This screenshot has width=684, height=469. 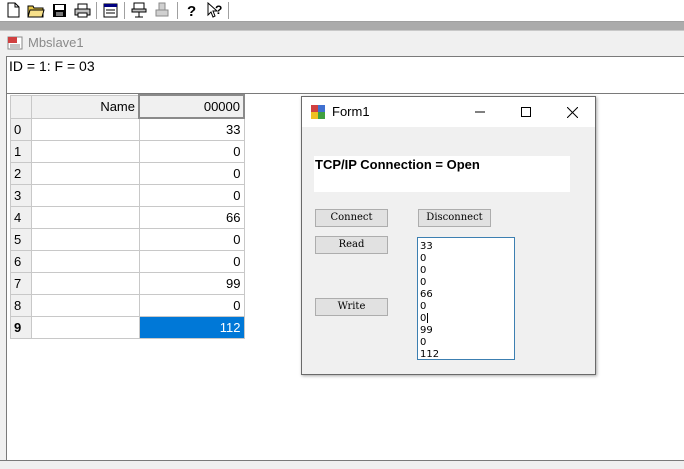 I want to click on form1-title: Form1, so click(x=351, y=111).